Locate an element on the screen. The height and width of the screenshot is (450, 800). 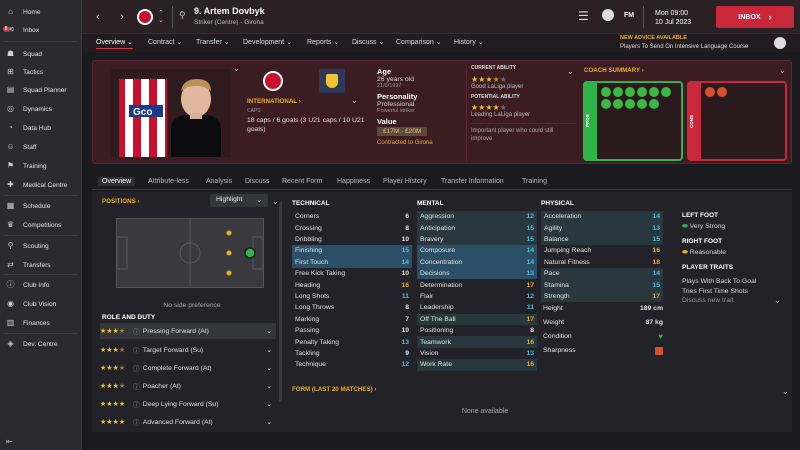
attribute-row: Determination 17 is located at coordinates (477, 284).